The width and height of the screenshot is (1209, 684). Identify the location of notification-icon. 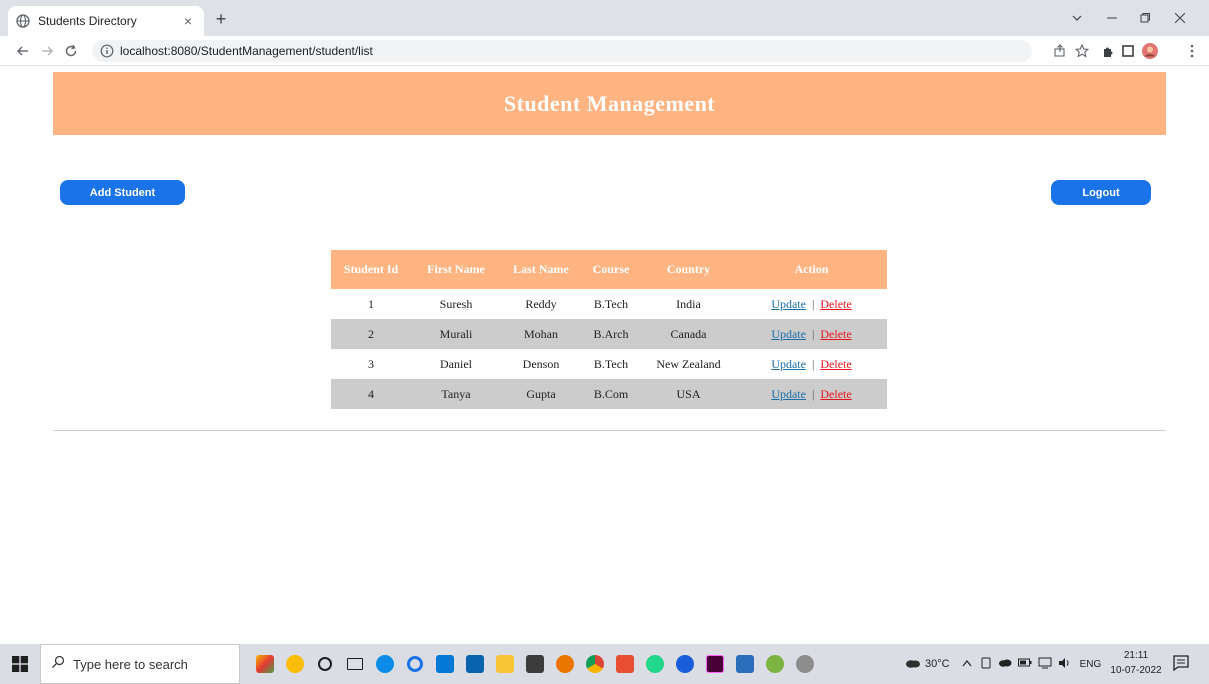
(1182, 664).